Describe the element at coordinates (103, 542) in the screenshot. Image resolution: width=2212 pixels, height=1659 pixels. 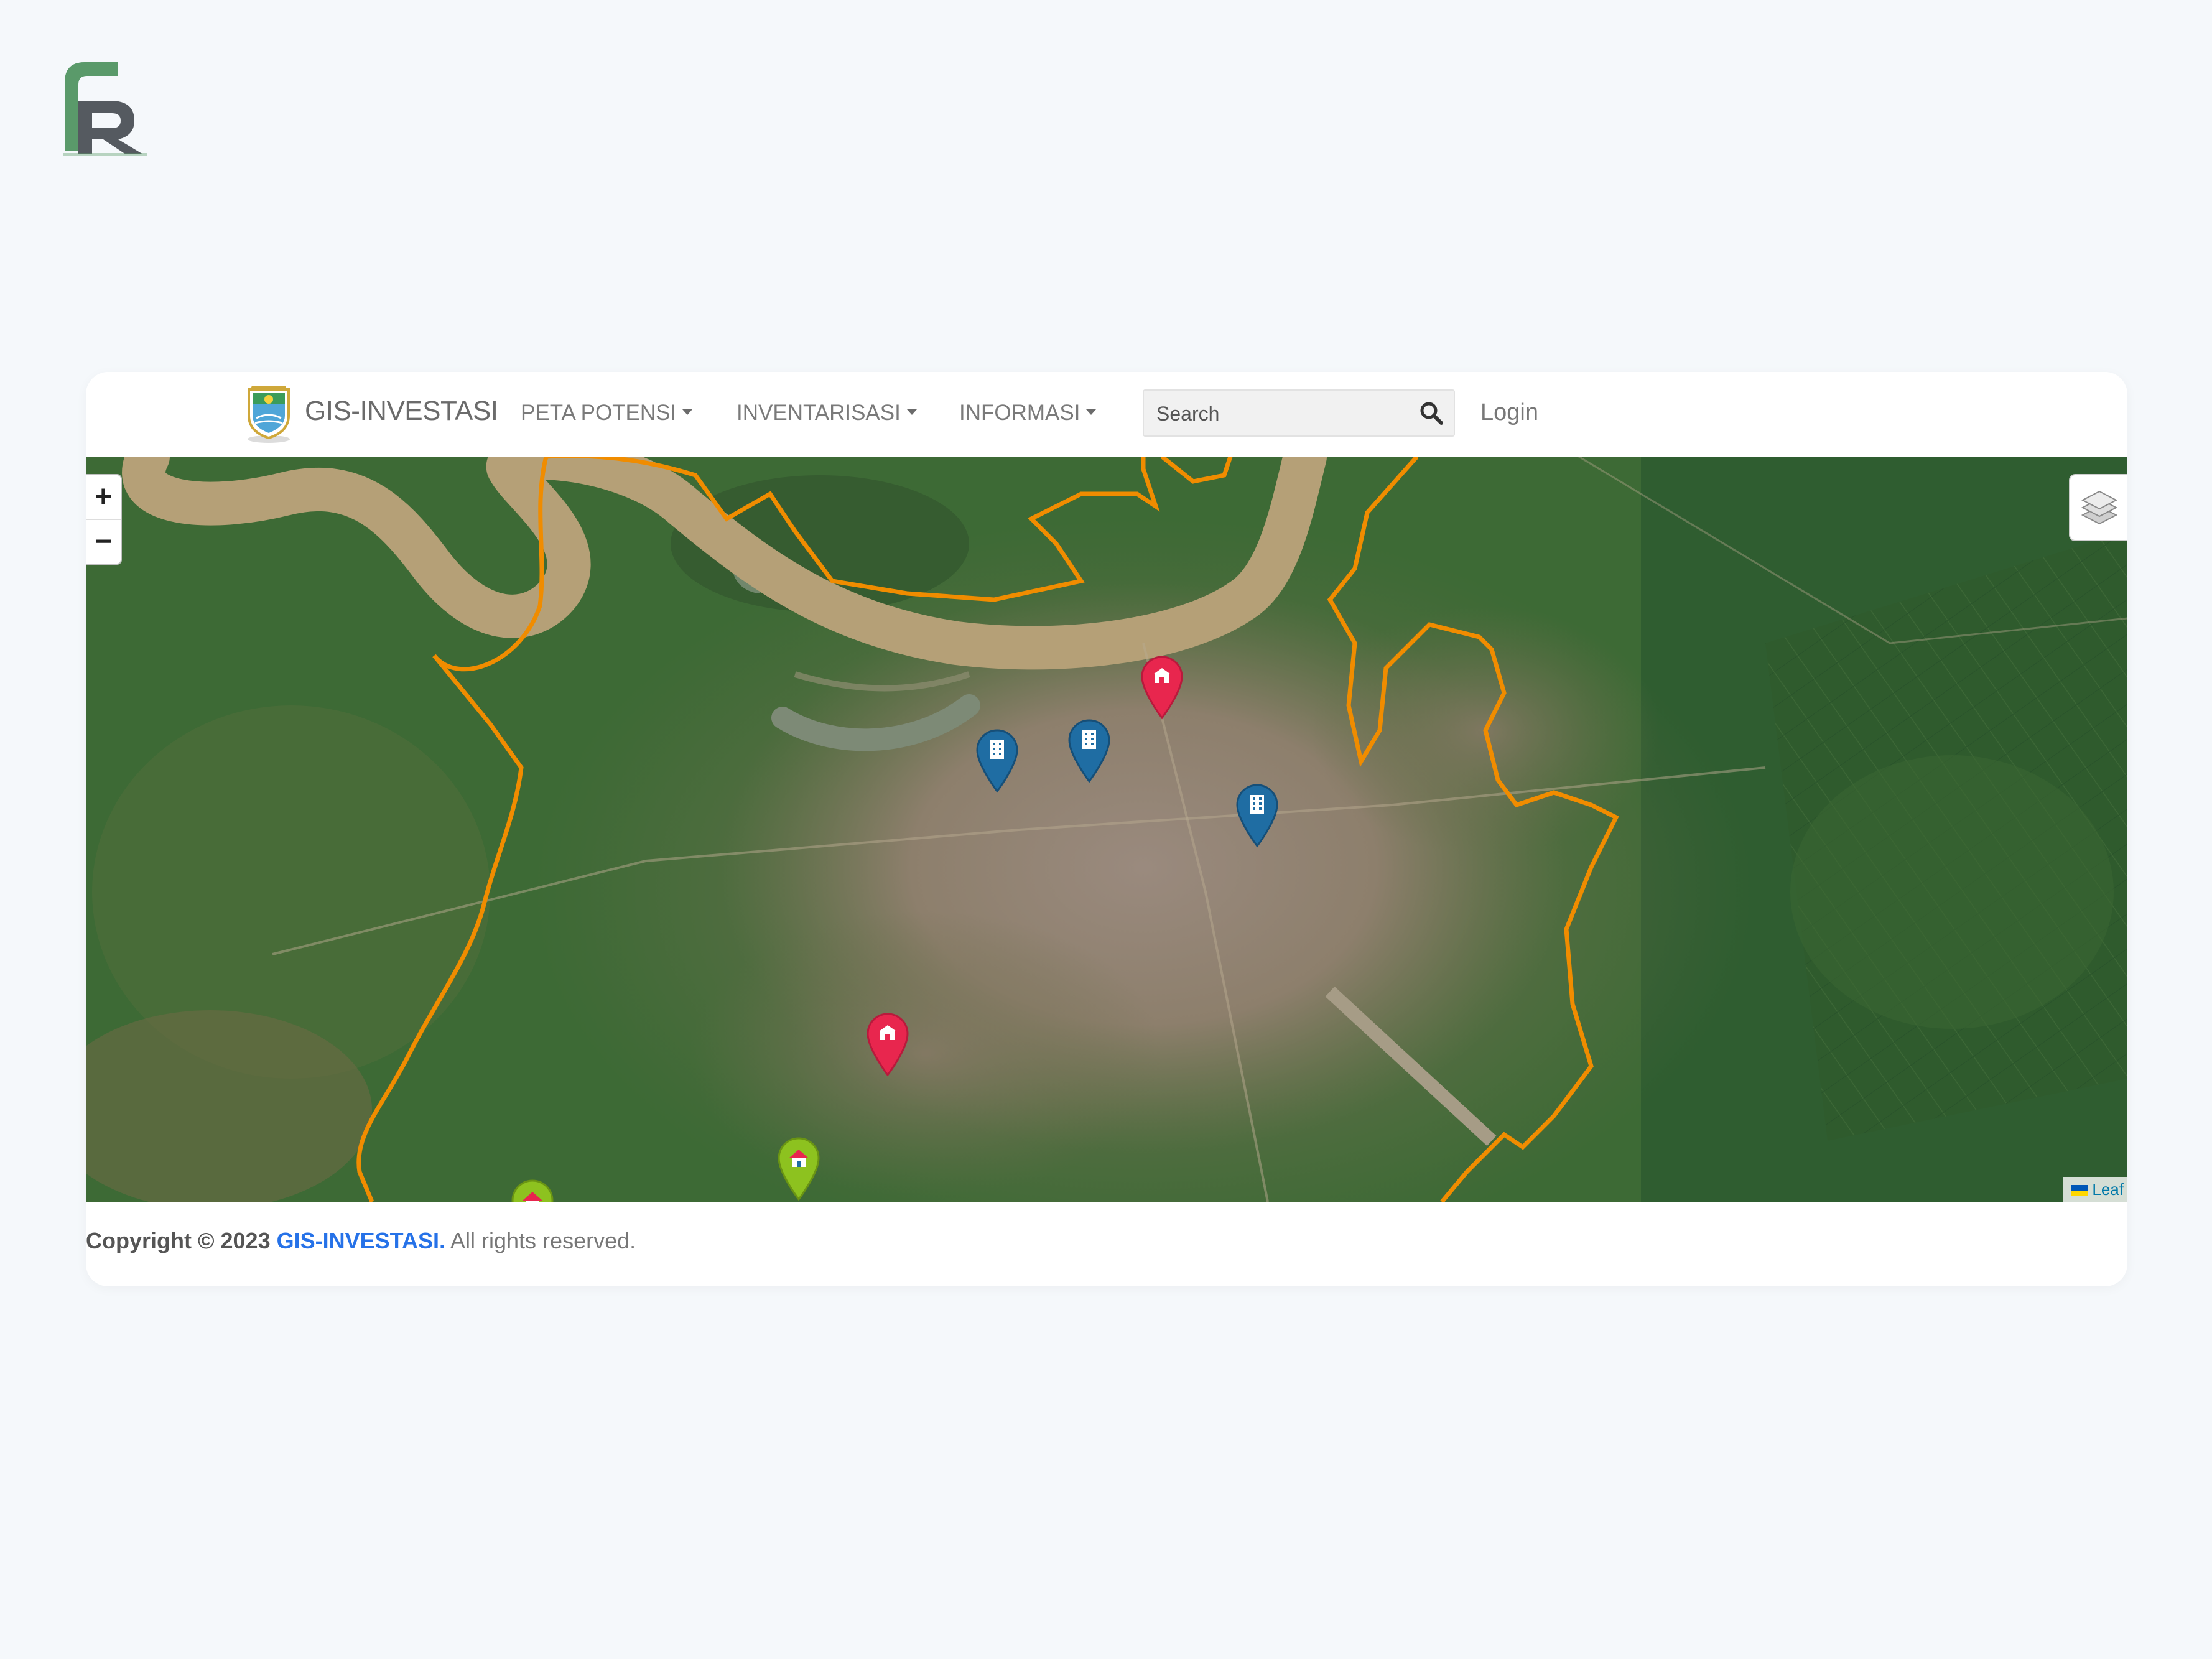
I see `zoom-out-button: −` at that location.